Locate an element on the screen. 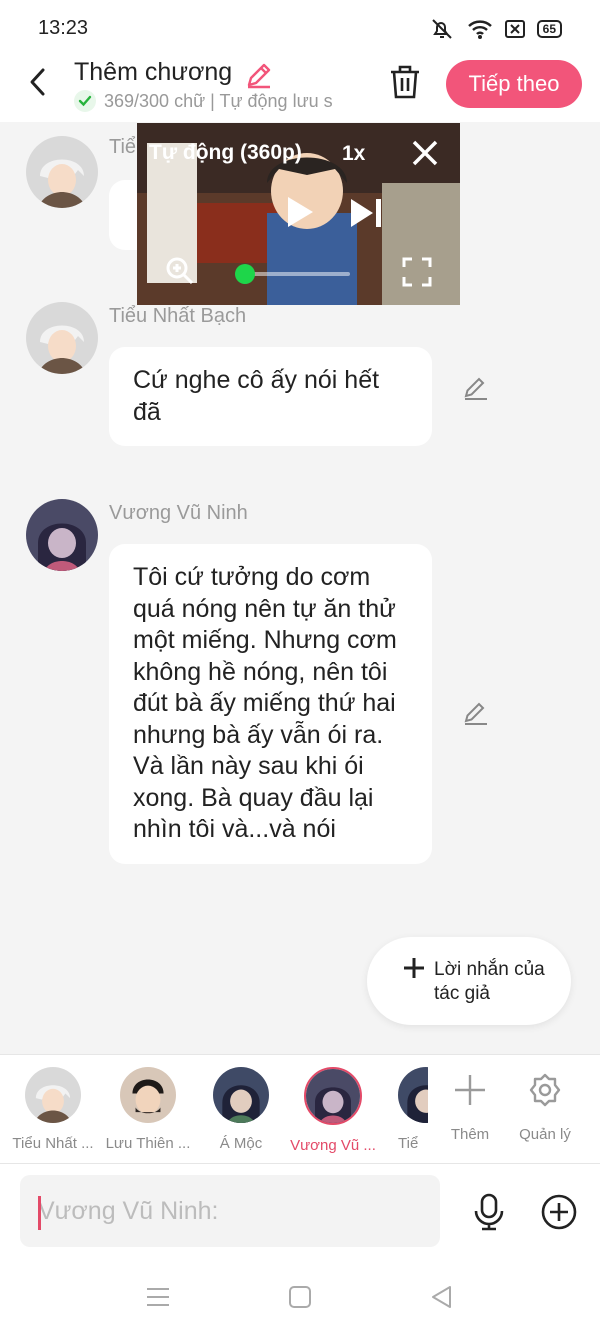 The image size is (600, 1333). next-button: Tiếp theo is located at coordinates (514, 84).